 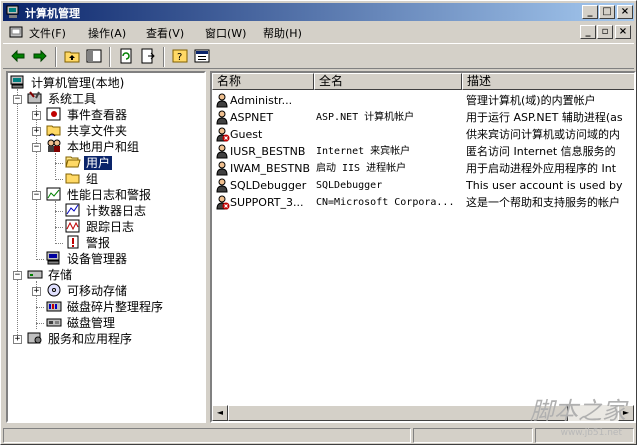 What do you see at coordinates (90, 339) in the screenshot?
I see `tree-node-label: 服务和应用程序` at bounding box center [90, 339].